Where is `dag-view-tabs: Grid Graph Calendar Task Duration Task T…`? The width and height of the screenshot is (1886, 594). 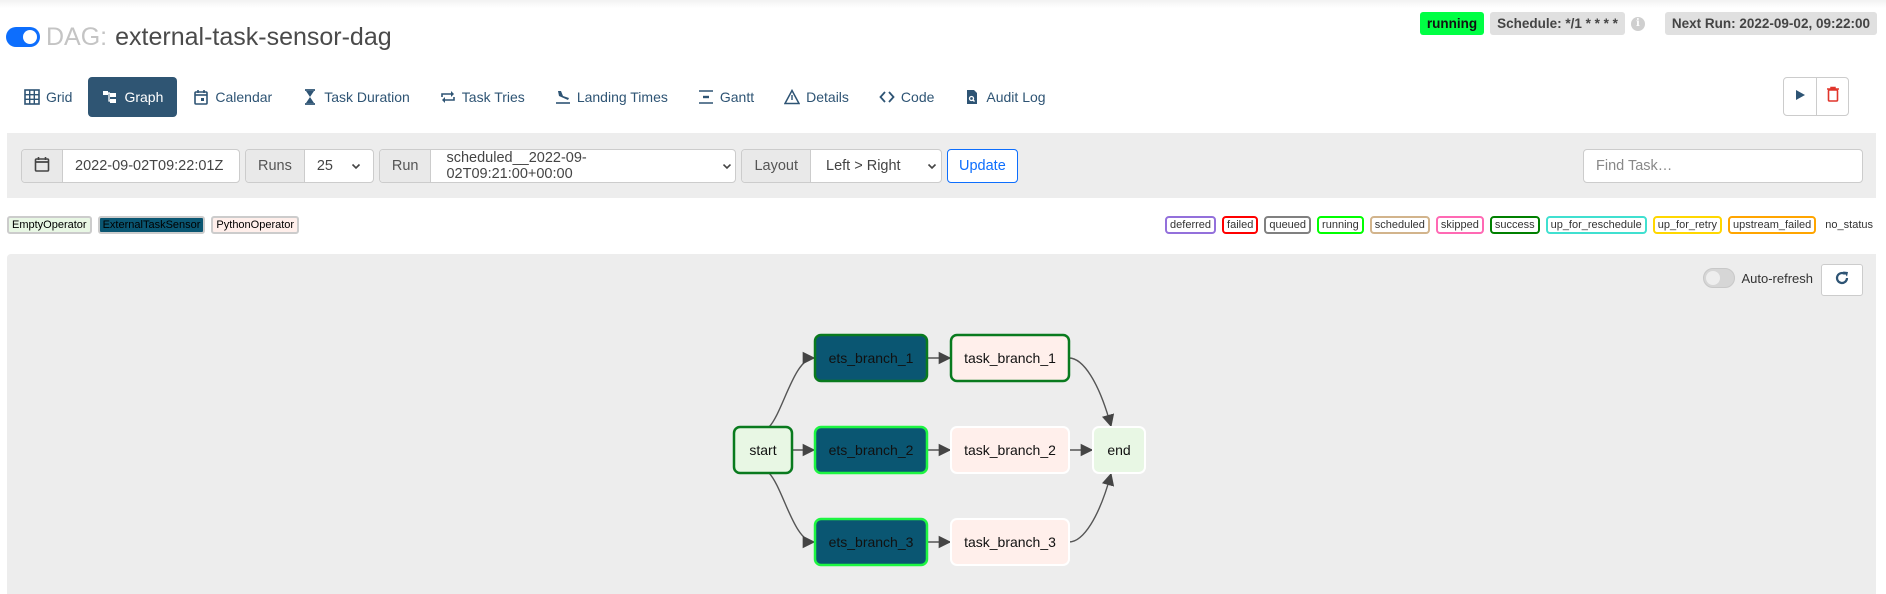
dag-view-tabs: Grid Graph Calendar Task Duration Task T… is located at coordinates (536, 97).